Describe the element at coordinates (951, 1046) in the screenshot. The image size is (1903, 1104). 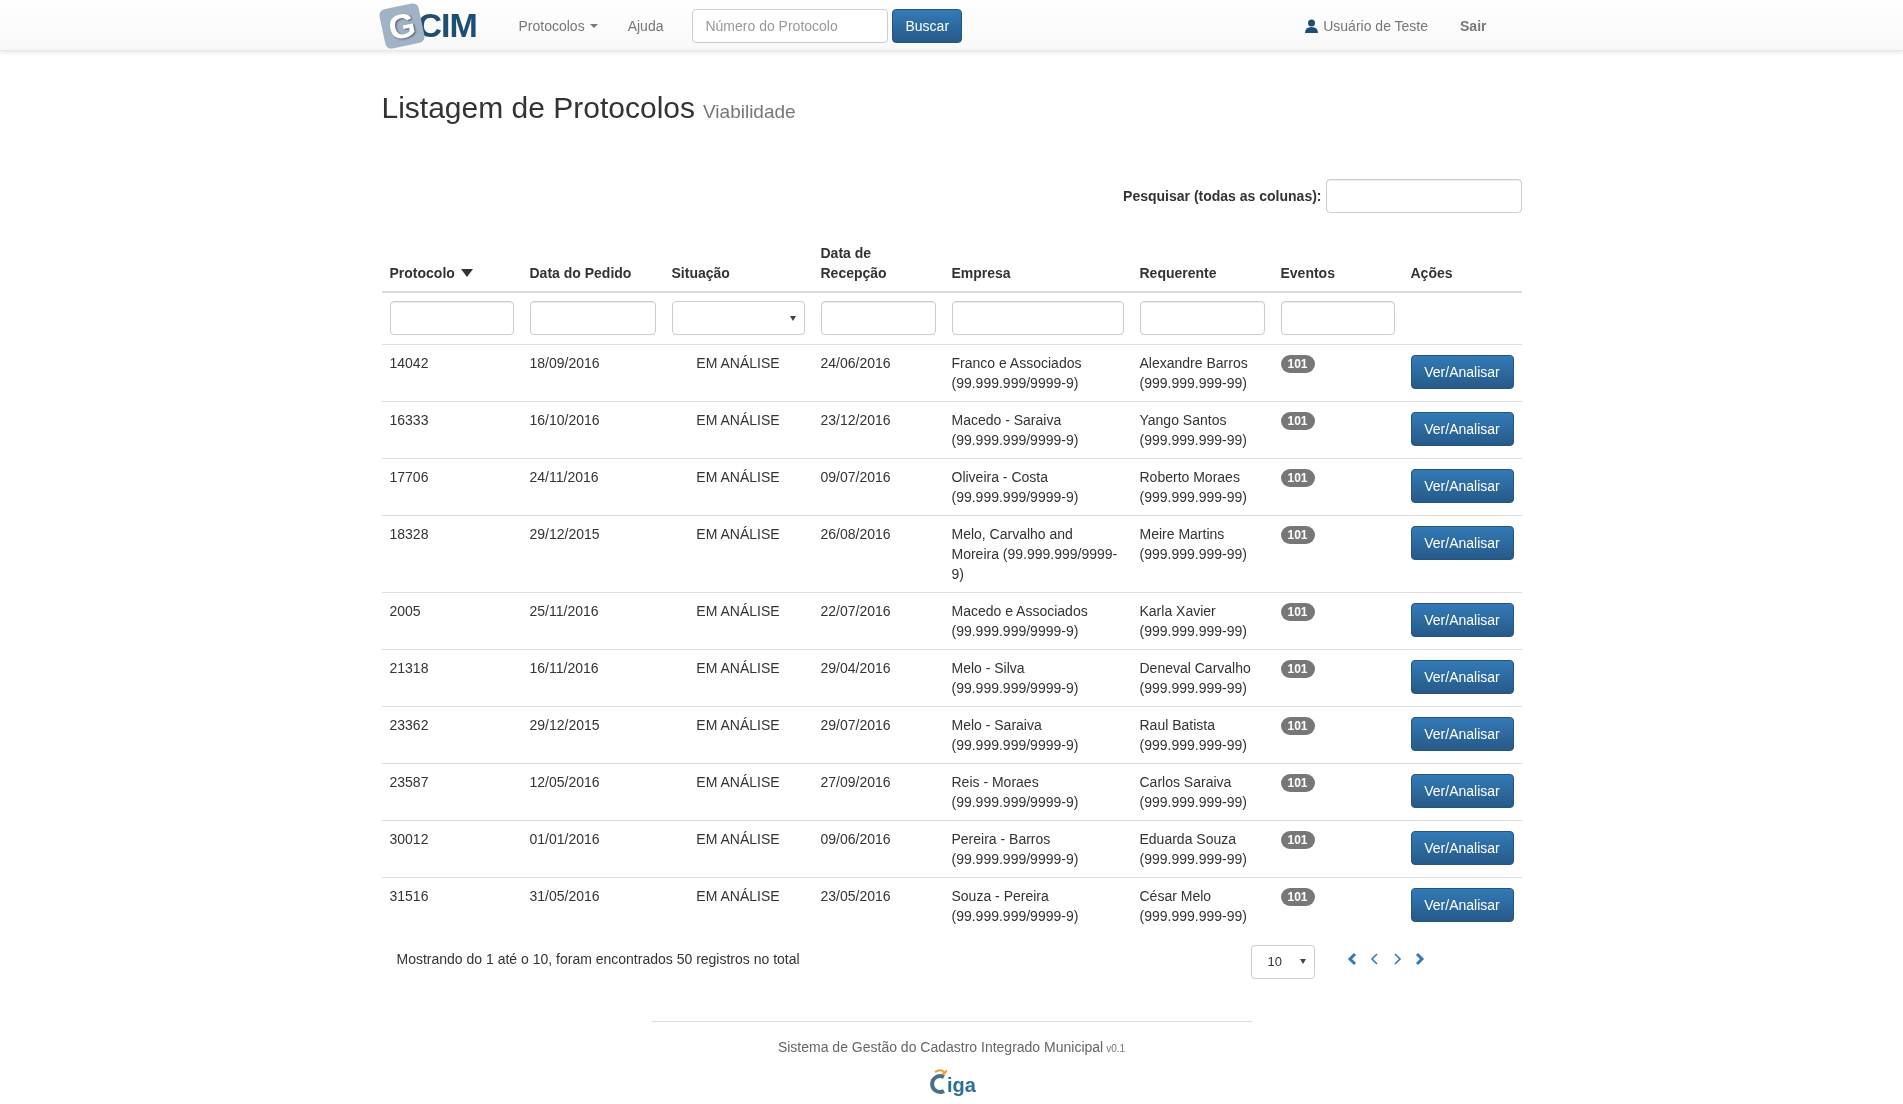
I see `footer-text: Sistema de Gestão do Cadastro Integrado Municipal v0.1` at that location.